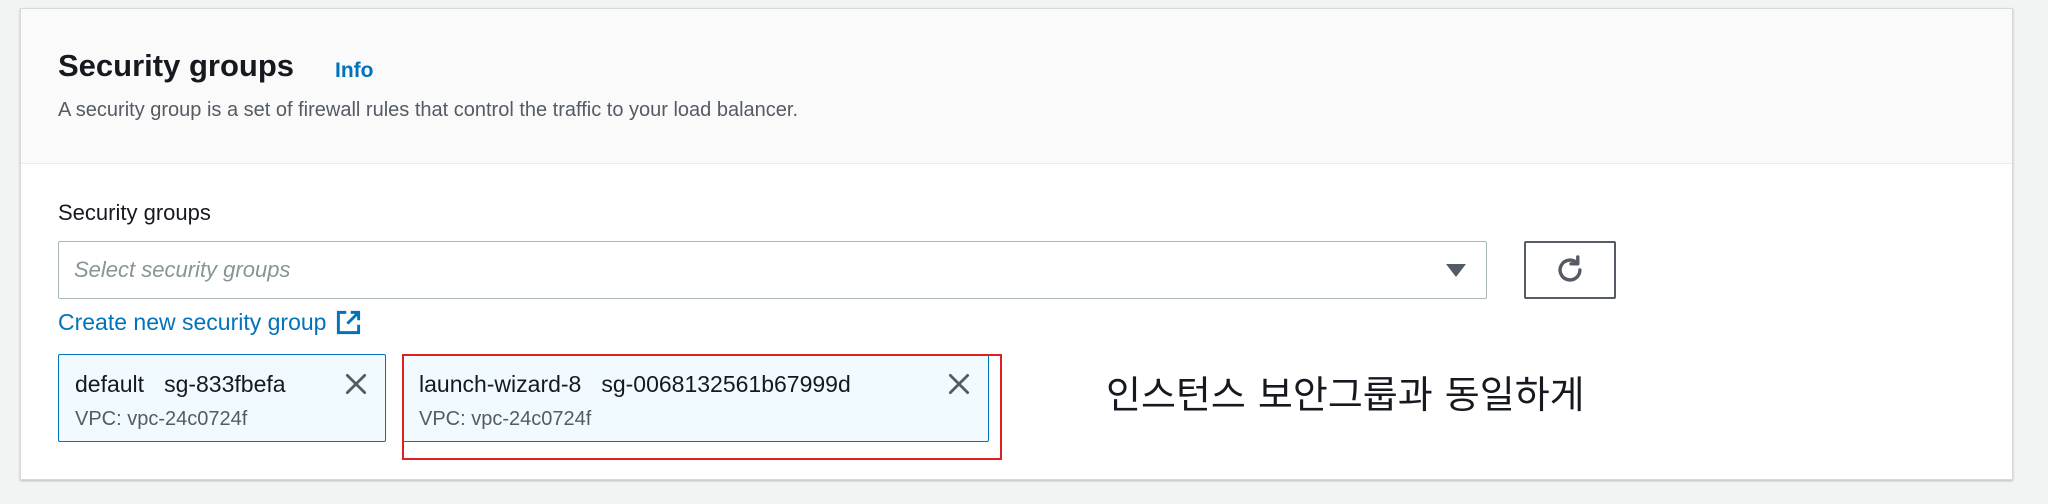 The width and height of the screenshot is (2048, 504). I want to click on caret-down-icon, so click(1456, 270).